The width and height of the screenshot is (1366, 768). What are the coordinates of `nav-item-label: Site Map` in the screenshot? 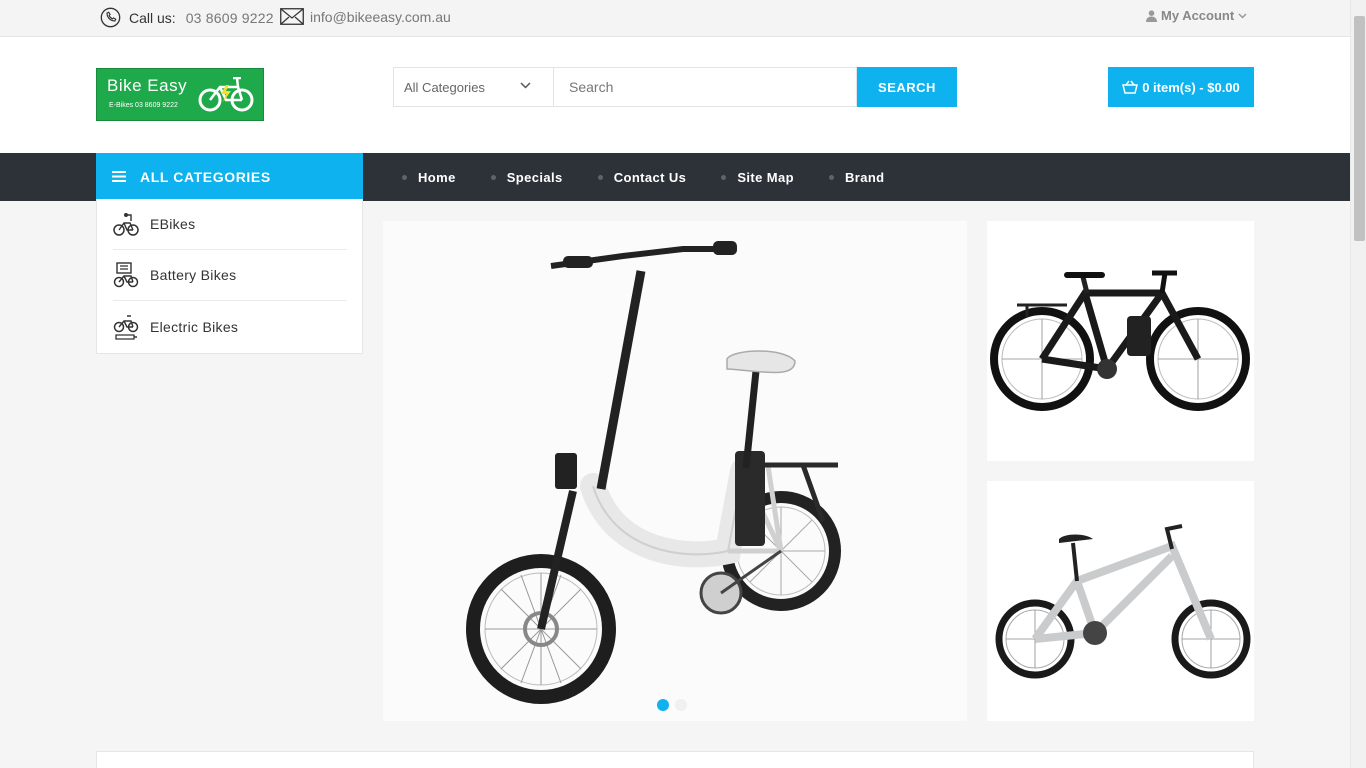 It's located at (765, 177).